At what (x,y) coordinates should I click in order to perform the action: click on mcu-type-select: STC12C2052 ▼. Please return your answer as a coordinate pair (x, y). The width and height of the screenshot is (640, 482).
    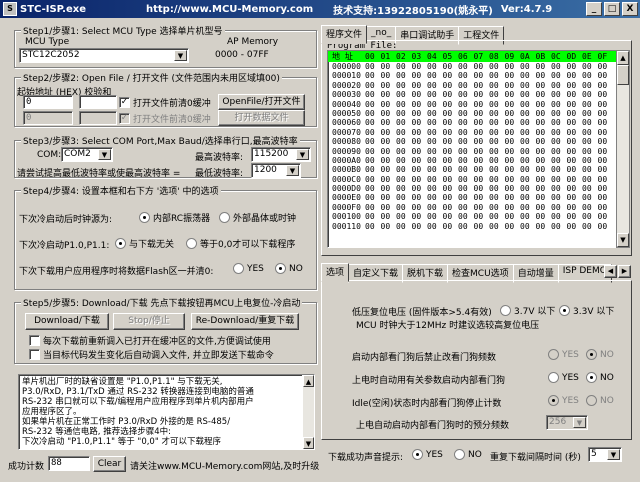
    Looking at the image, I should click on (104, 55).